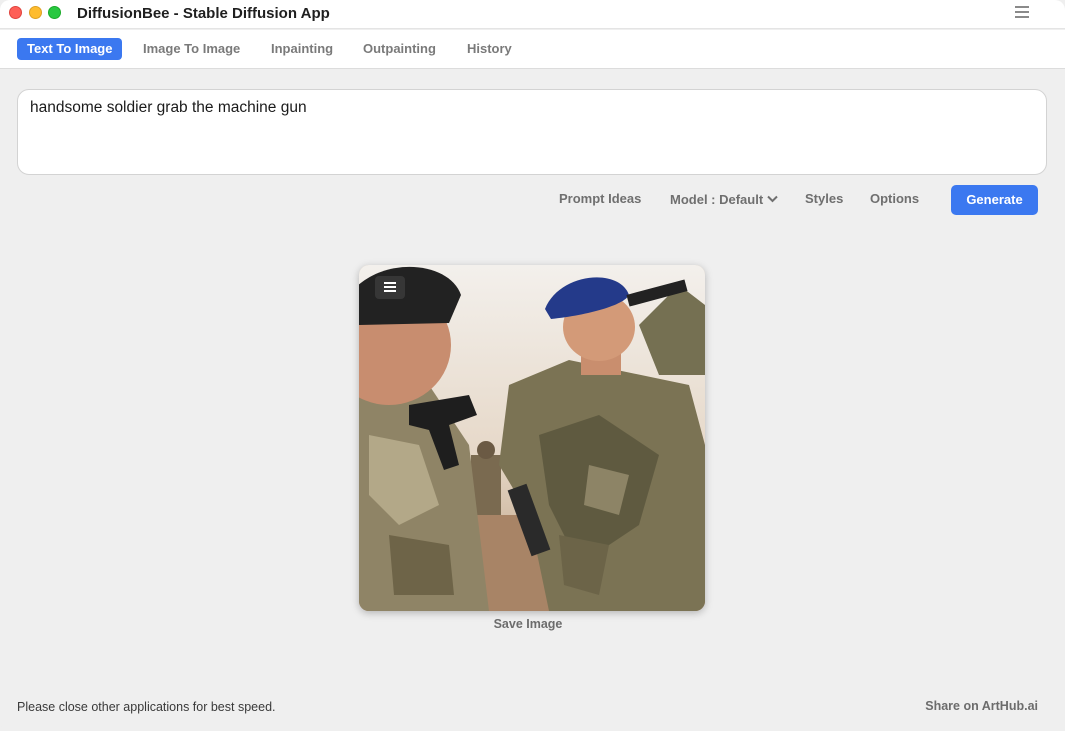 The image size is (1065, 731). Describe the element at coordinates (532, 132) in the screenshot. I see `prompt-input: handsome soldier grab the machine gun` at that location.